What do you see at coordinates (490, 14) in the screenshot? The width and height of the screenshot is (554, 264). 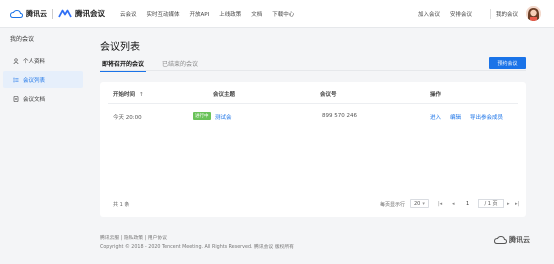 I see `header-divider` at bounding box center [490, 14].